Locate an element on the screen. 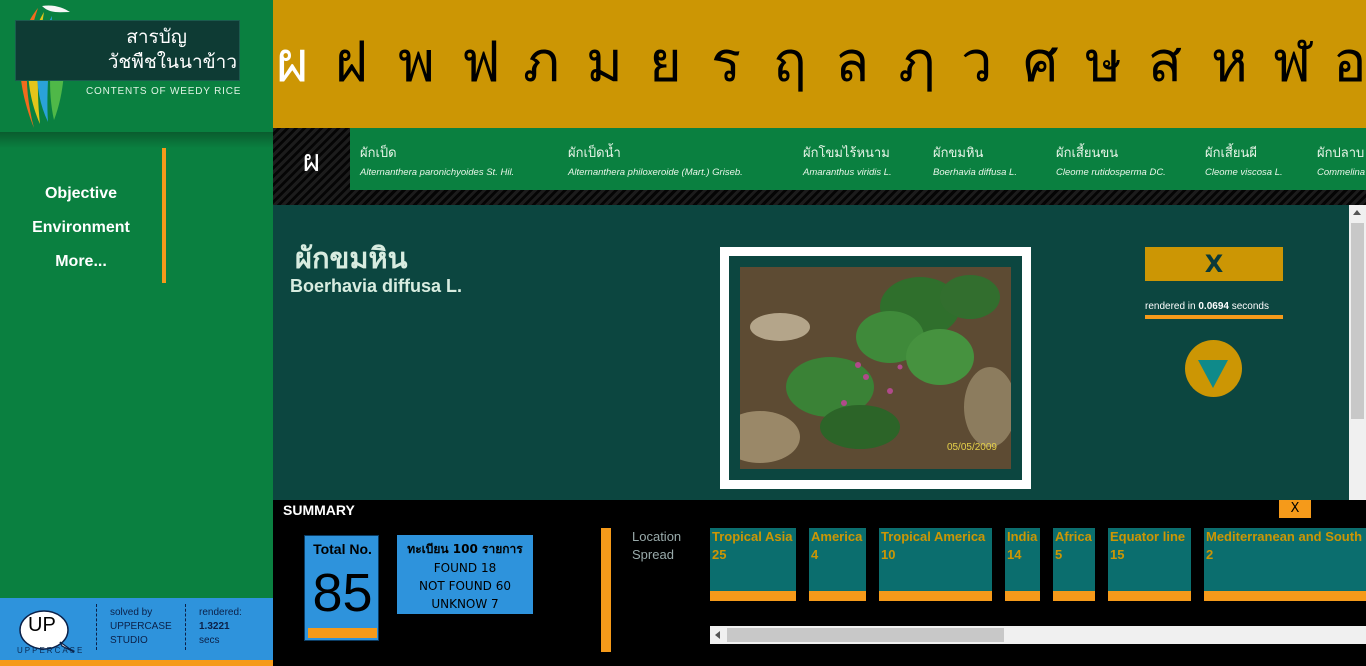 This screenshot has width=1366, height=666. menu-item-environment: Environment is located at coordinates (81, 228).